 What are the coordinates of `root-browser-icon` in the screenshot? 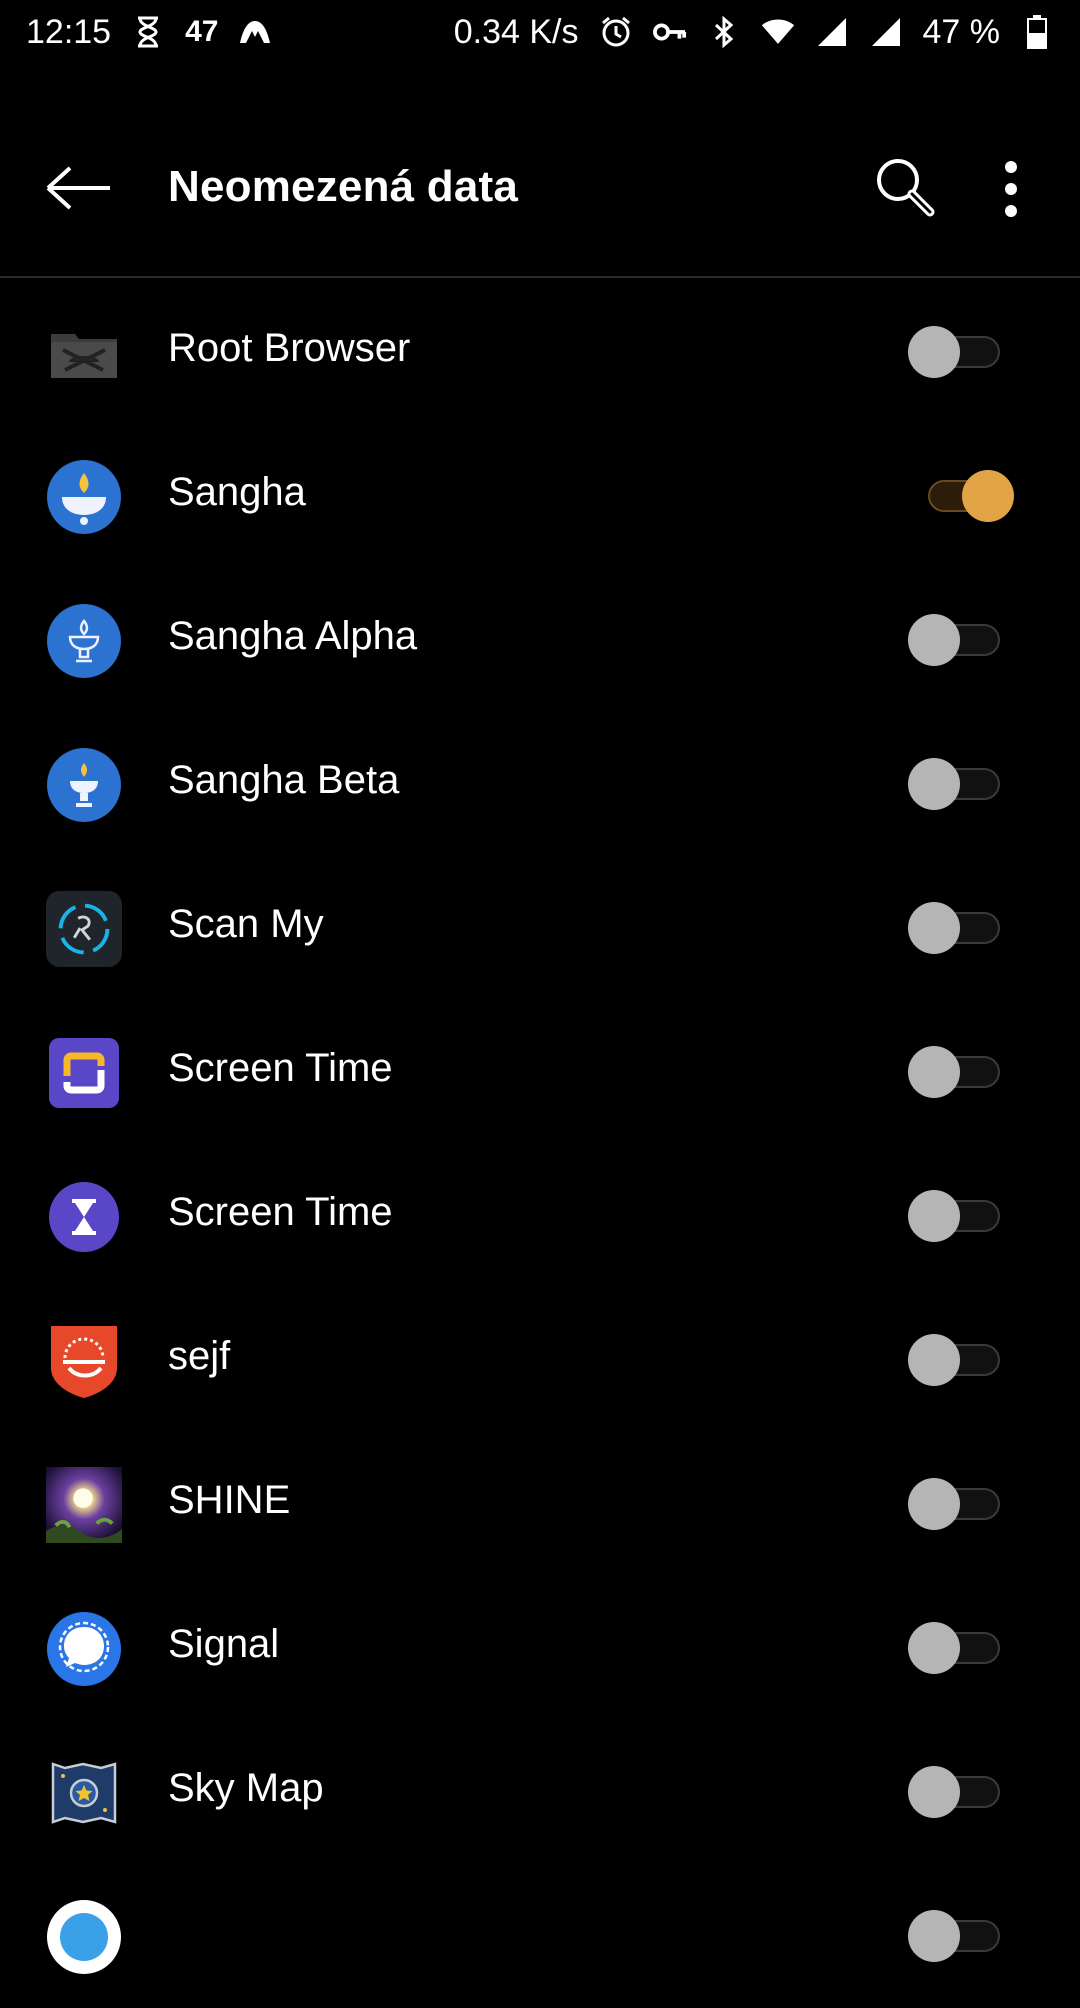 It's located at (84, 353).